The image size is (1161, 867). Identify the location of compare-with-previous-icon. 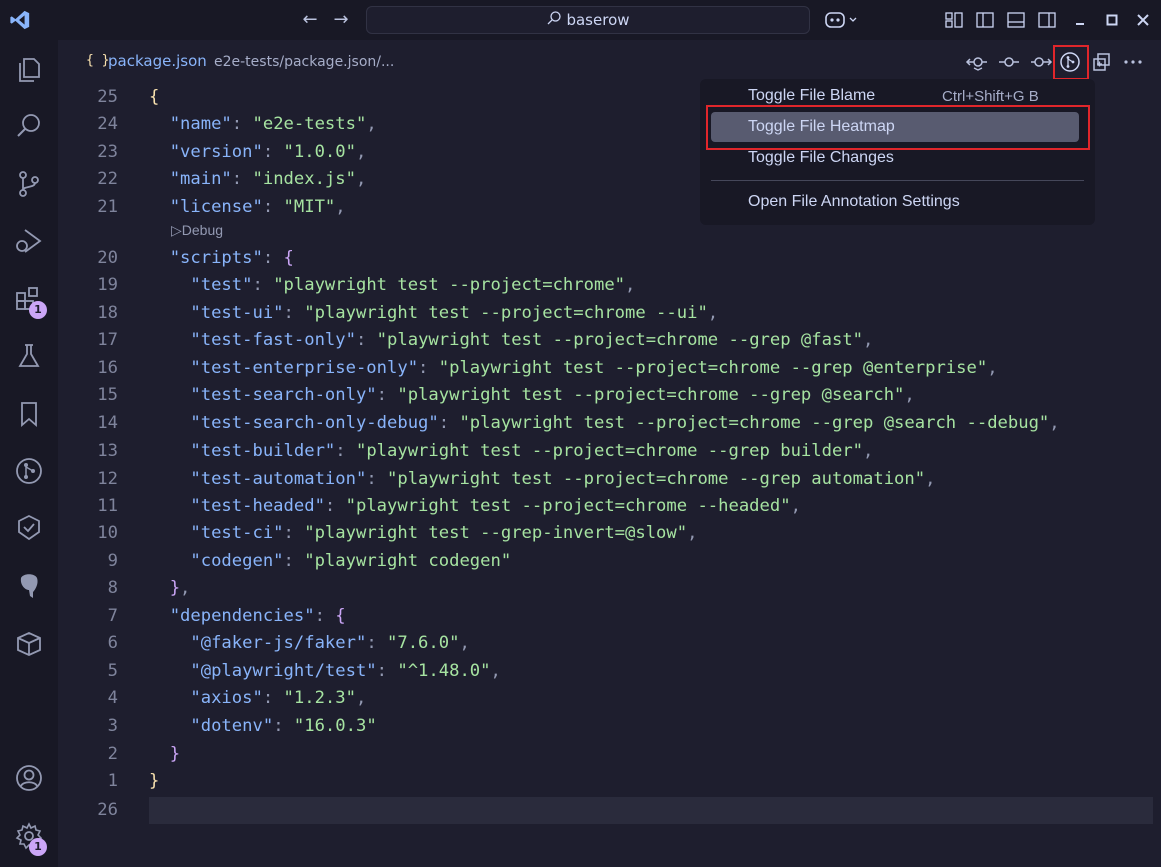
(977, 62).